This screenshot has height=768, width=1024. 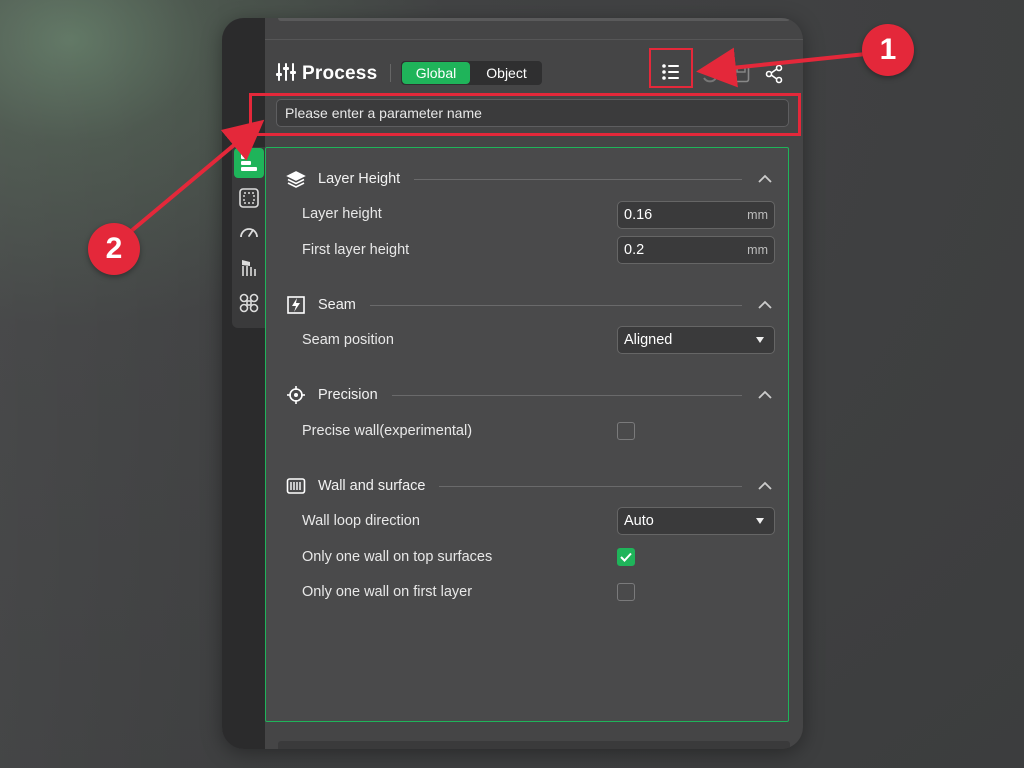 What do you see at coordinates (340, 73) in the screenshot?
I see `panel-title: Process` at bounding box center [340, 73].